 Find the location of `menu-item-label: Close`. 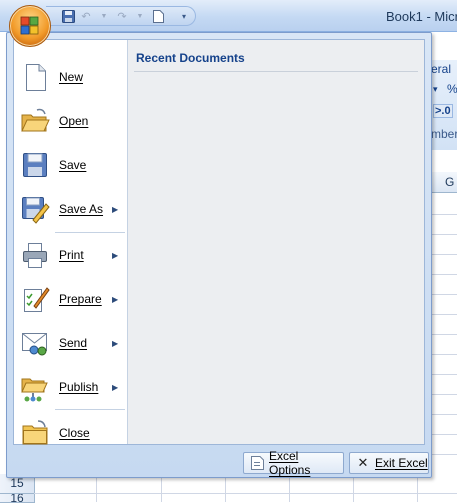

menu-item-label: Close is located at coordinates (74, 433).